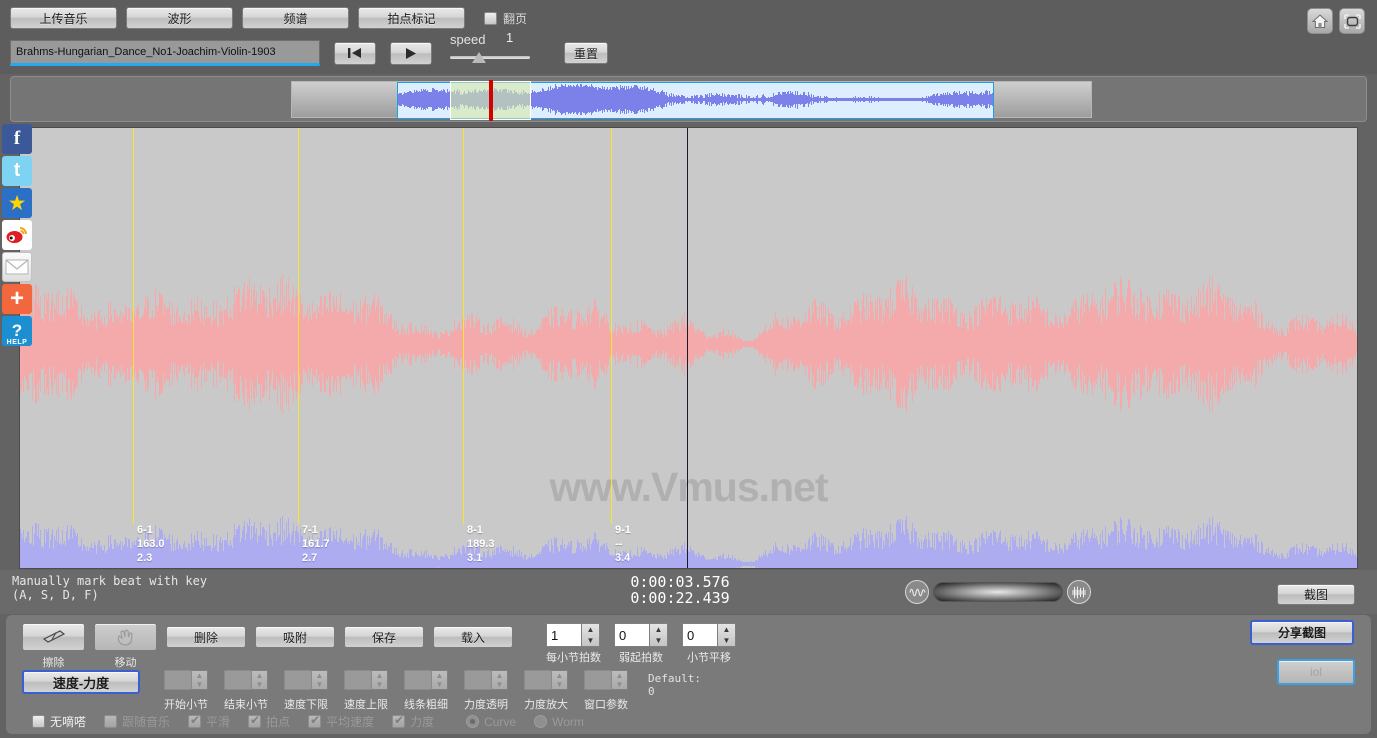 The image size is (1377, 738). Describe the element at coordinates (658, 629) in the screenshot. I see `pickup-beats-up: ▲` at that location.